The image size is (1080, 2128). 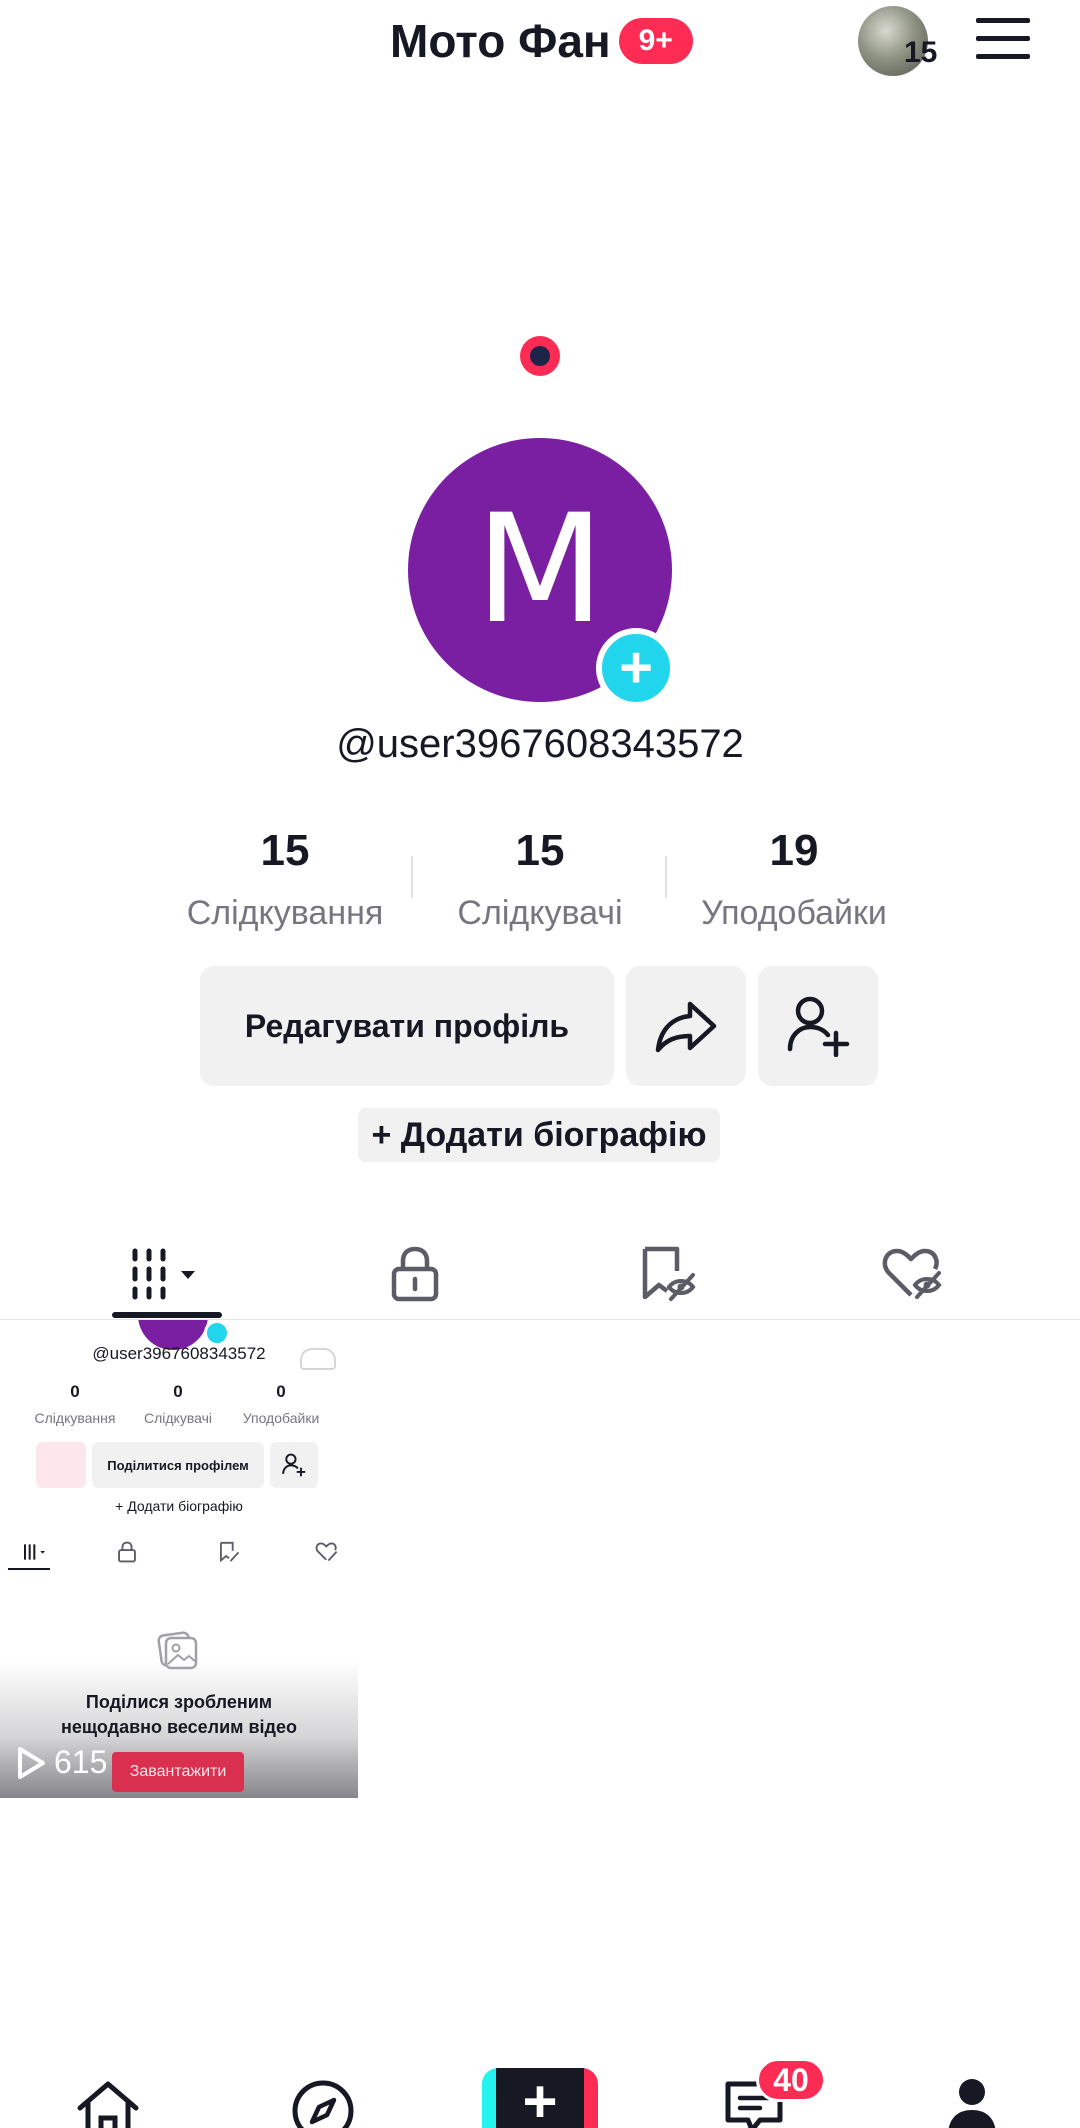 I want to click on preview-cloud-icon, so click(x=318, y=1359).